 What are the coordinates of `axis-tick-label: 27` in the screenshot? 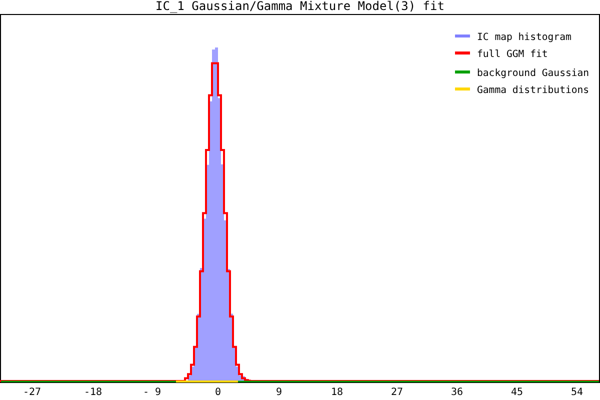 It's located at (397, 392).